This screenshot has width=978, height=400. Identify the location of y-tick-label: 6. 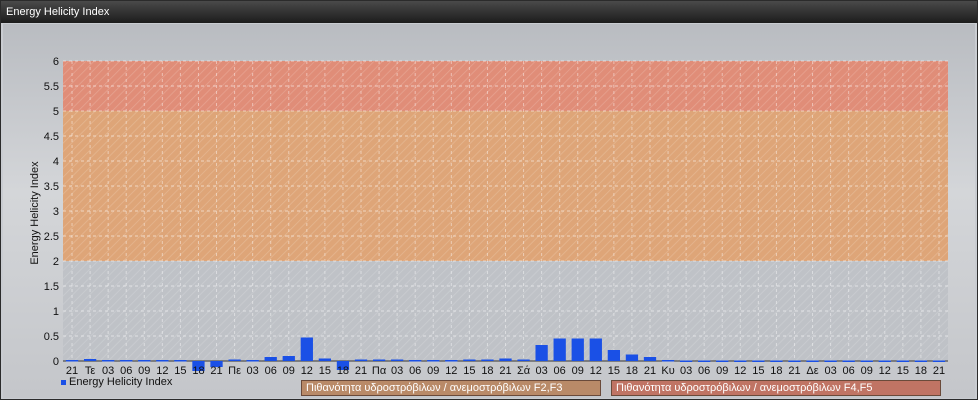
(56, 62).